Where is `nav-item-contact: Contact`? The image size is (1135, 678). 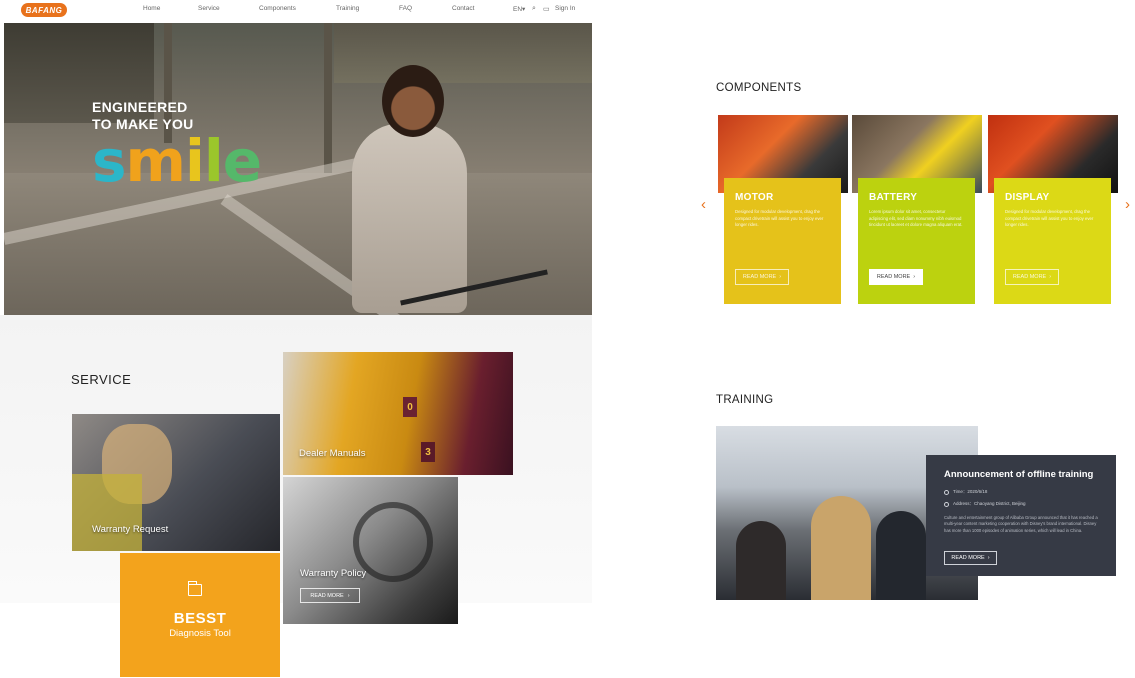
nav-item-contact: Contact is located at coordinates (463, 8).